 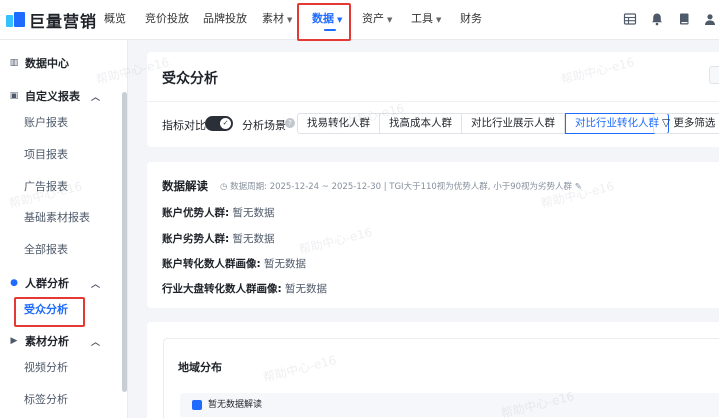 What do you see at coordinates (14, 96) in the screenshot?
I see `report-icon: ▣` at bounding box center [14, 96].